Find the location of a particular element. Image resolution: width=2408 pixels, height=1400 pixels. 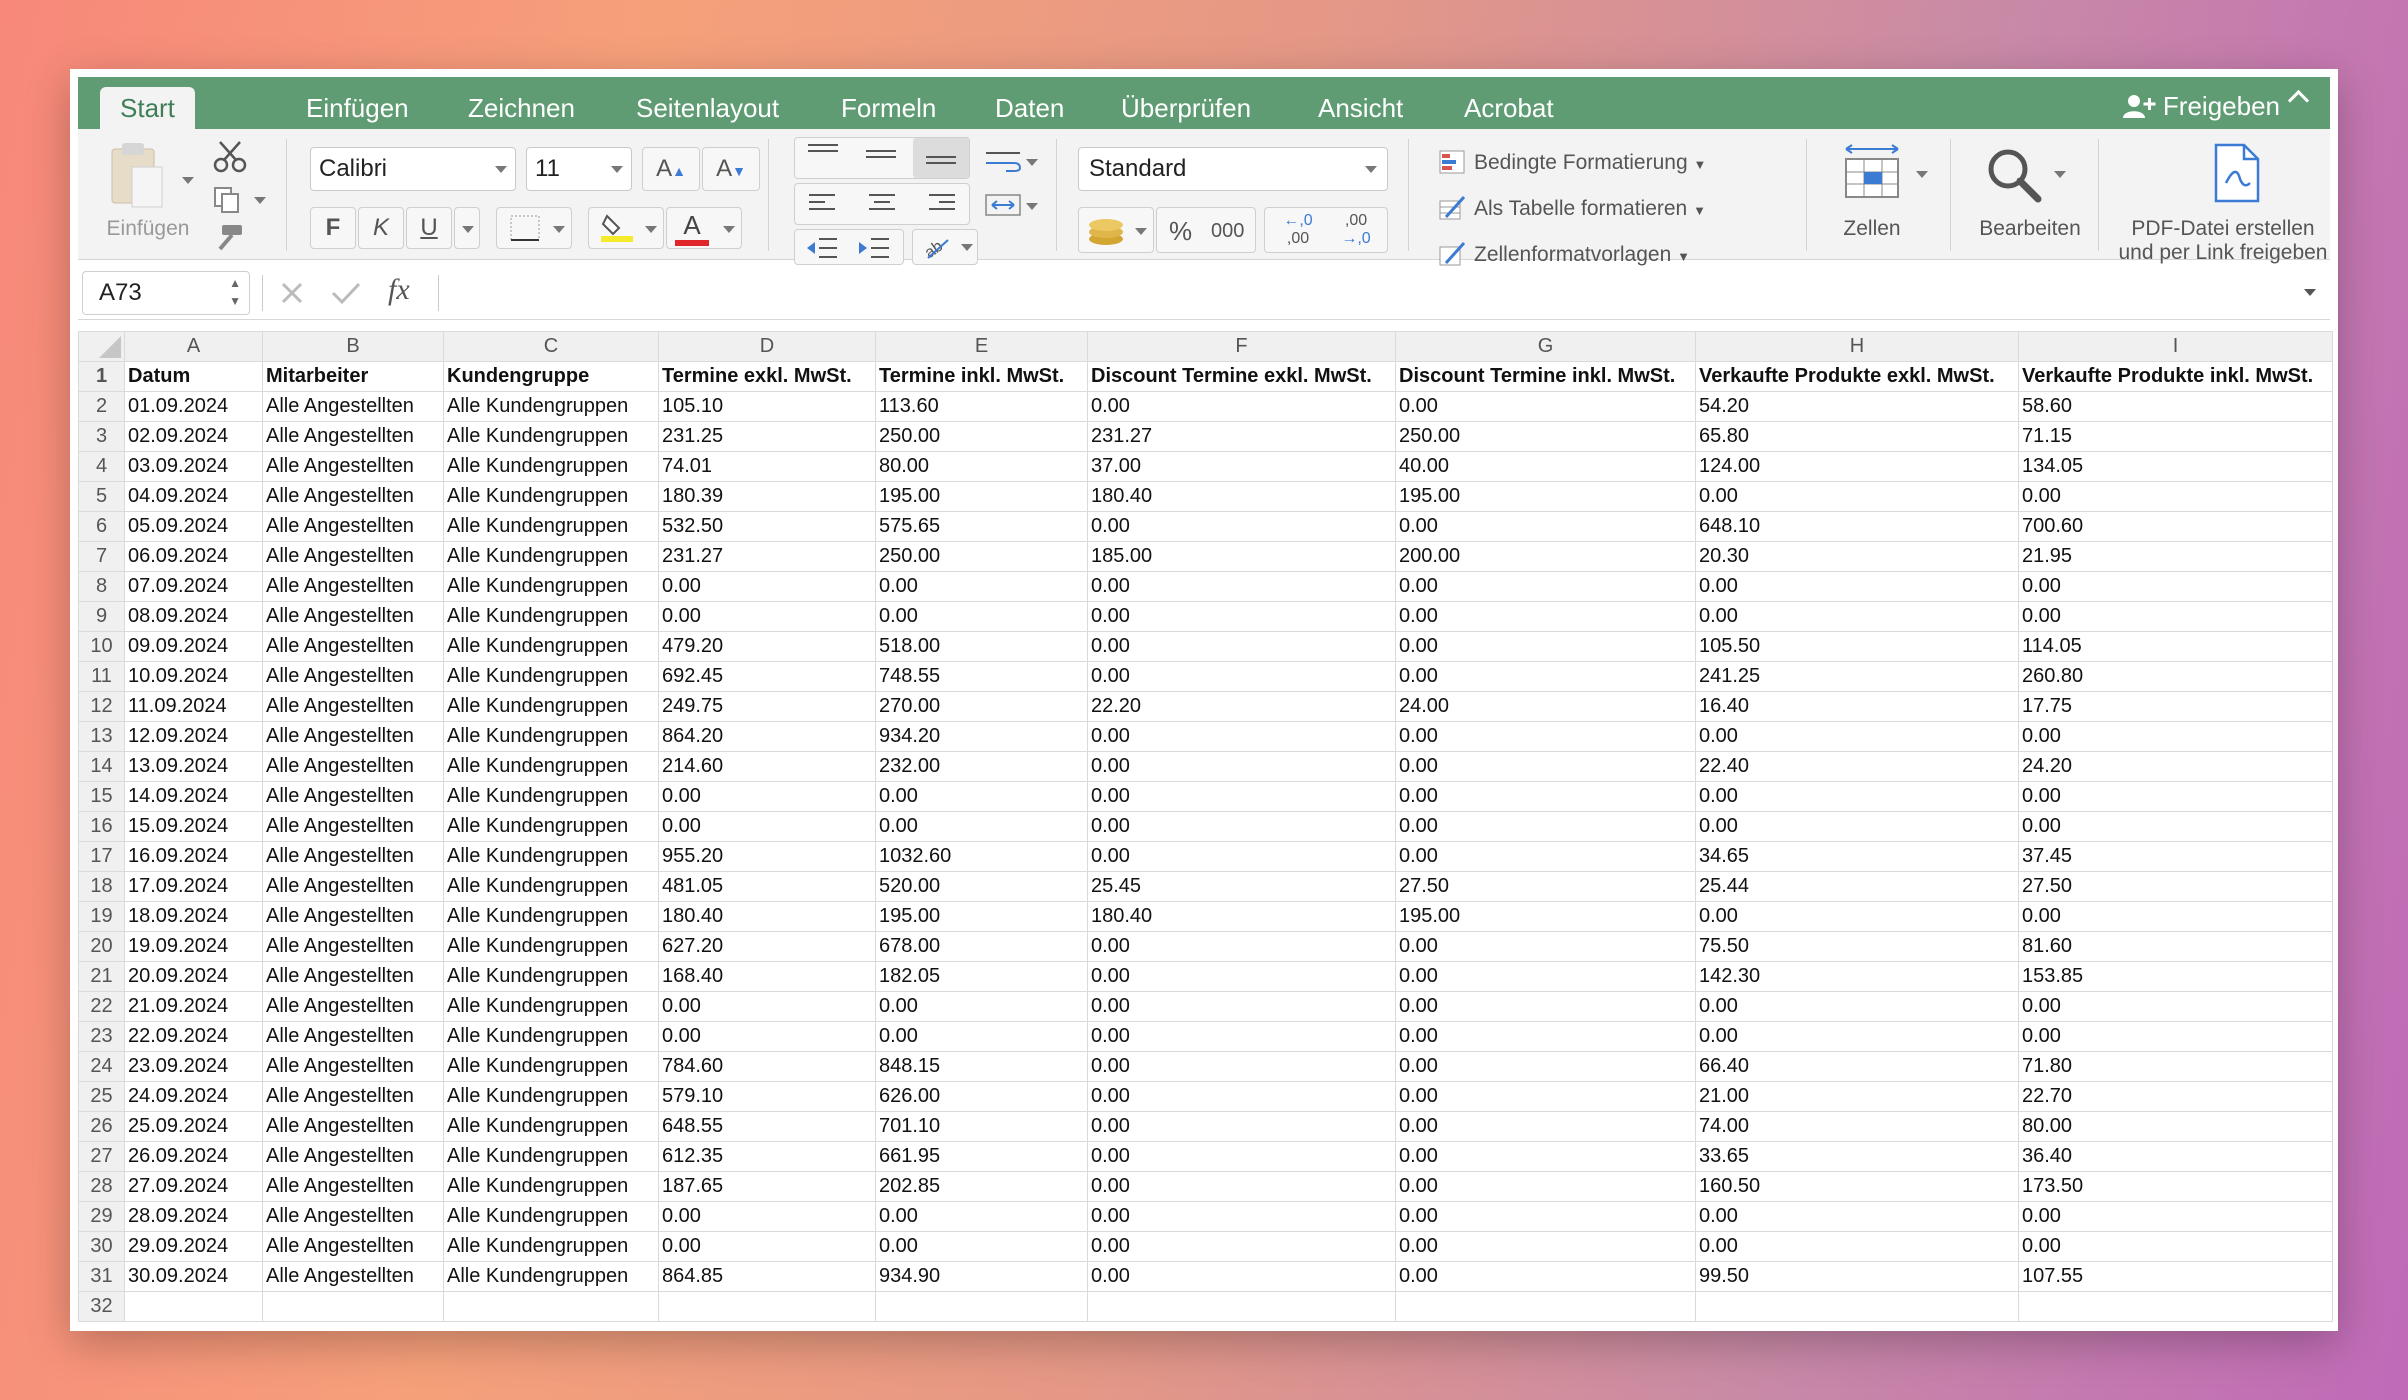

bold-button: F is located at coordinates (333, 228).